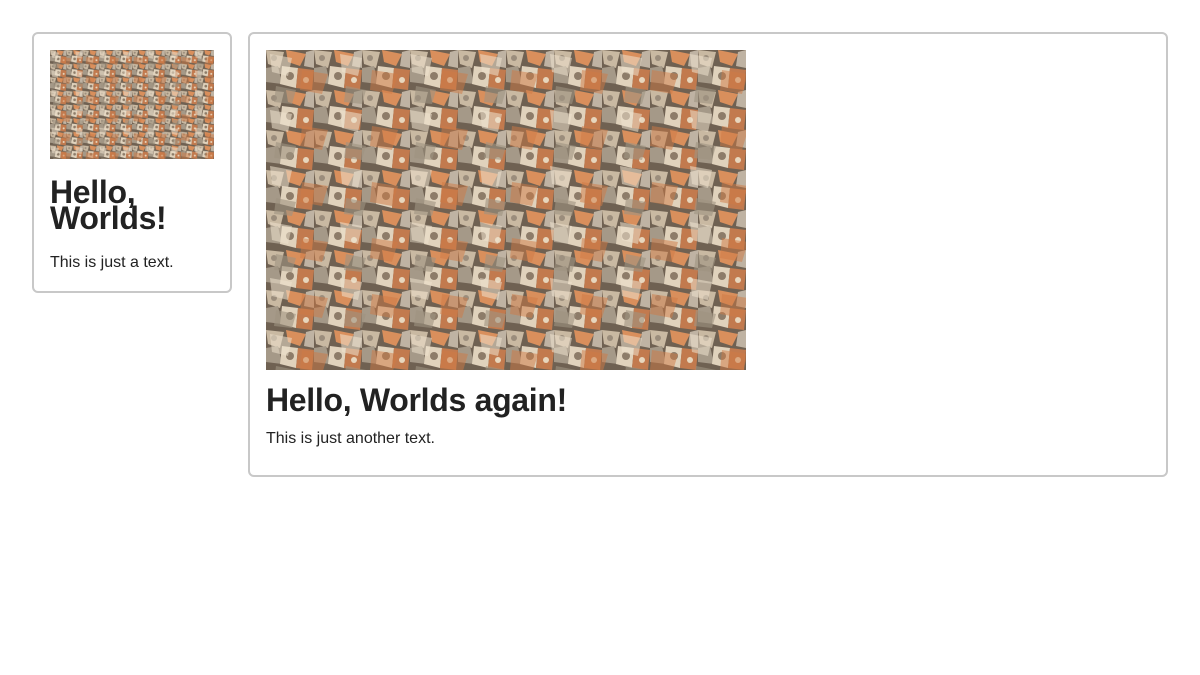 The height and width of the screenshot is (675, 1200). Describe the element at coordinates (132, 104) in the screenshot. I see `woodpile-image` at that location.